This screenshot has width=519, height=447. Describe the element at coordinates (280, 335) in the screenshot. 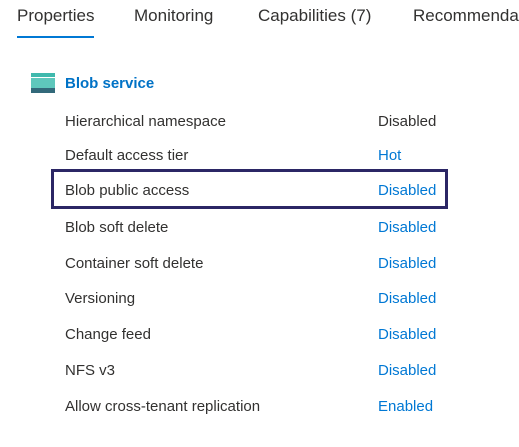

I see `row-change-feed: Change feed Disabled` at that location.